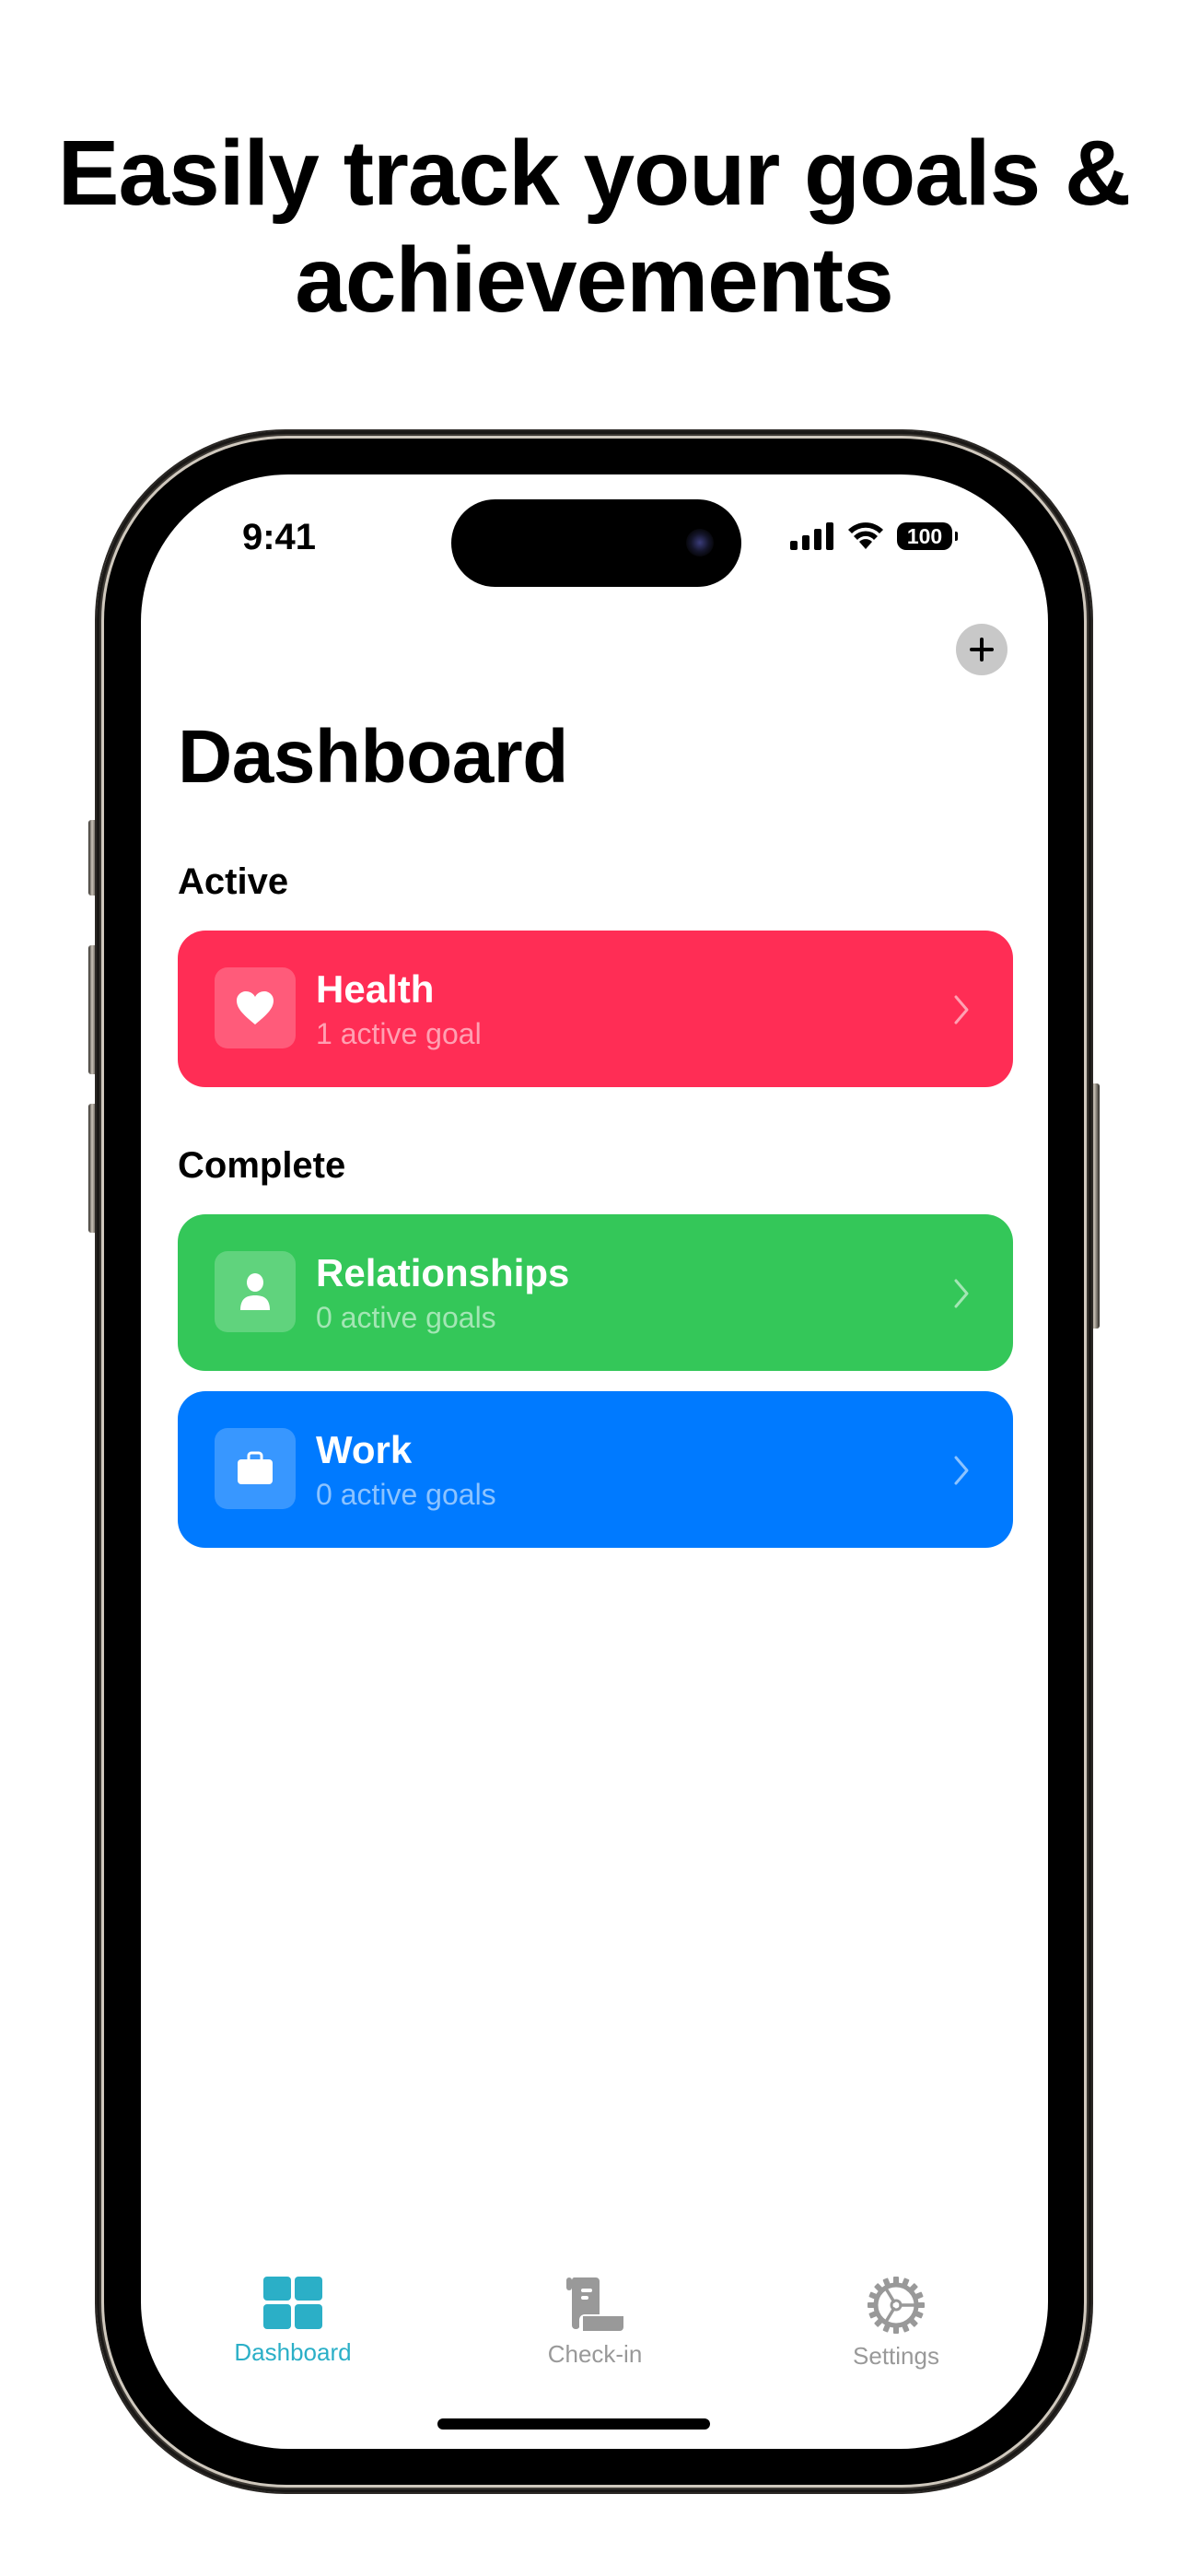 Image resolution: width=1188 pixels, height=2576 pixels. Describe the element at coordinates (292, 2303) in the screenshot. I see `grid-icon` at that location.